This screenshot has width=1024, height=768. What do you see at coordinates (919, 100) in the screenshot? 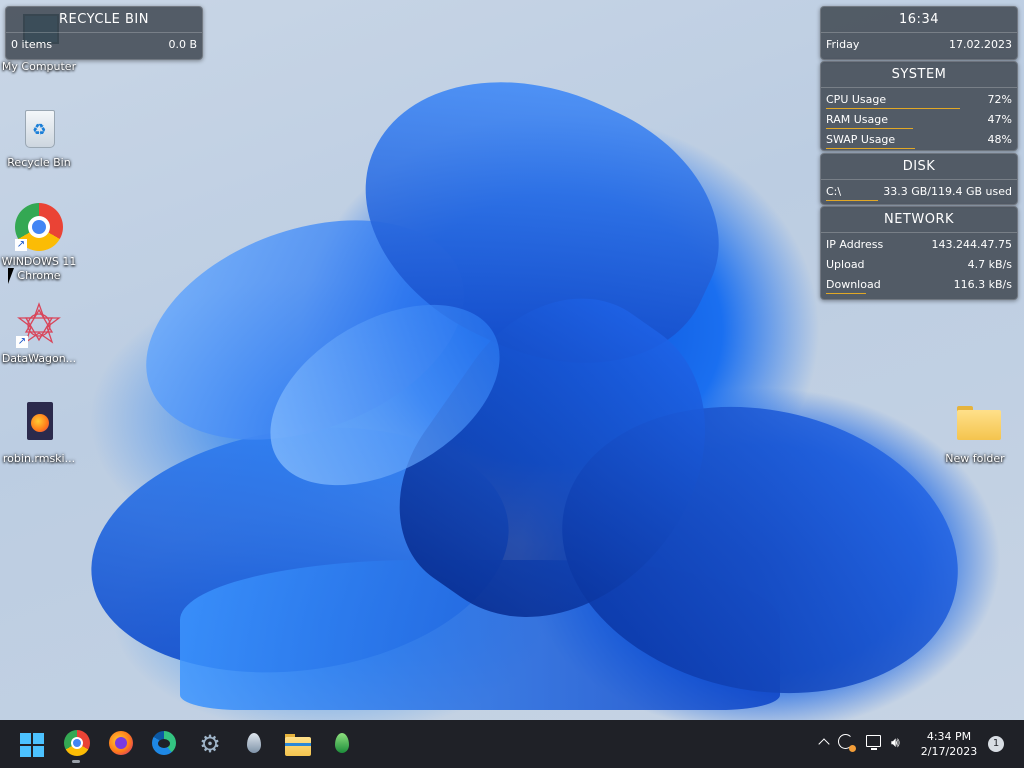
I see `system-row-cpu: CPU Usage 72%` at bounding box center [919, 100].